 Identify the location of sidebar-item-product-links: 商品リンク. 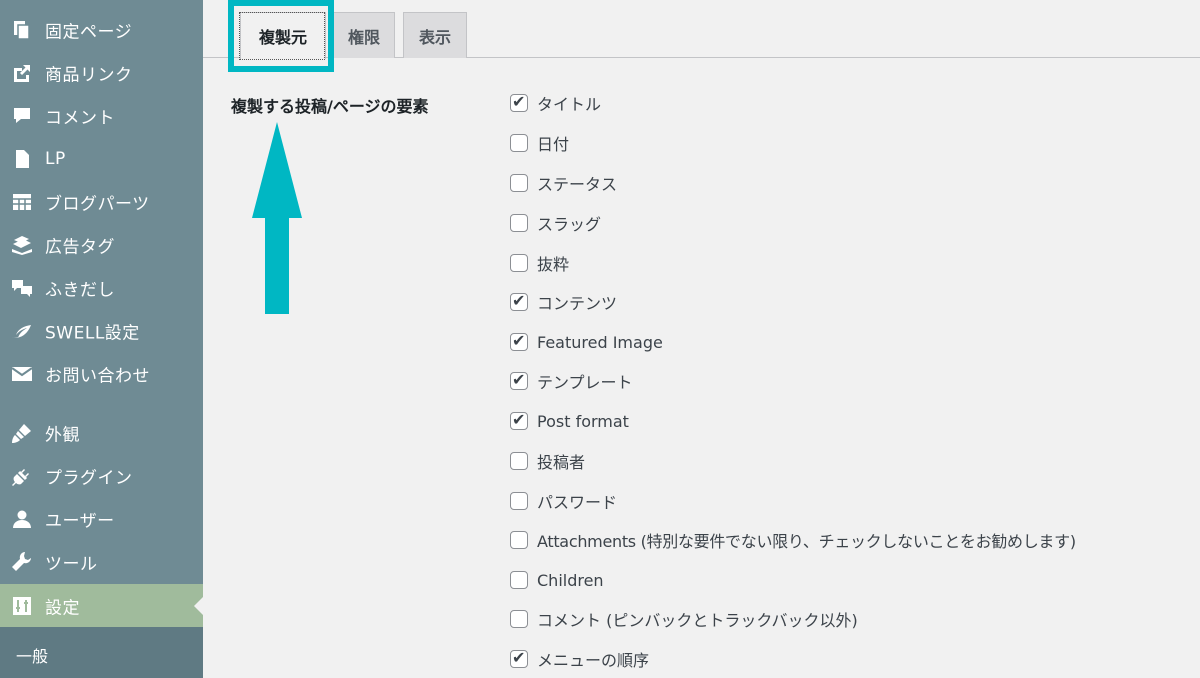
(101, 72).